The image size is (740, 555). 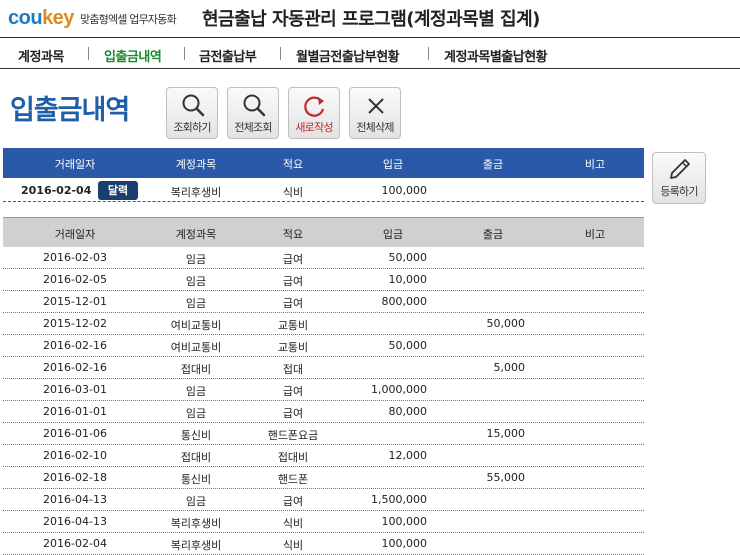 What do you see at coordinates (75, 477) in the screenshot?
I see `row-date: 2016-02-18` at bounding box center [75, 477].